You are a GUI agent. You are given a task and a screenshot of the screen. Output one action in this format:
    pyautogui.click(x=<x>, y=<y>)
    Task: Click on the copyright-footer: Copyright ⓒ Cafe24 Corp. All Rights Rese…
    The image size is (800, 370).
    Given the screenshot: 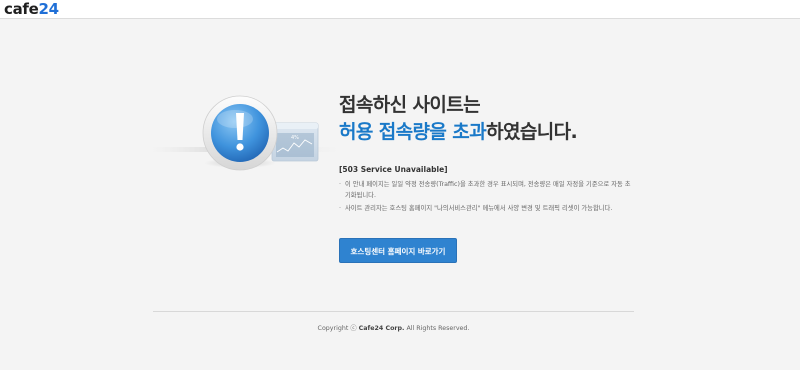 What is the action you would take?
    pyautogui.click(x=393, y=328)
    